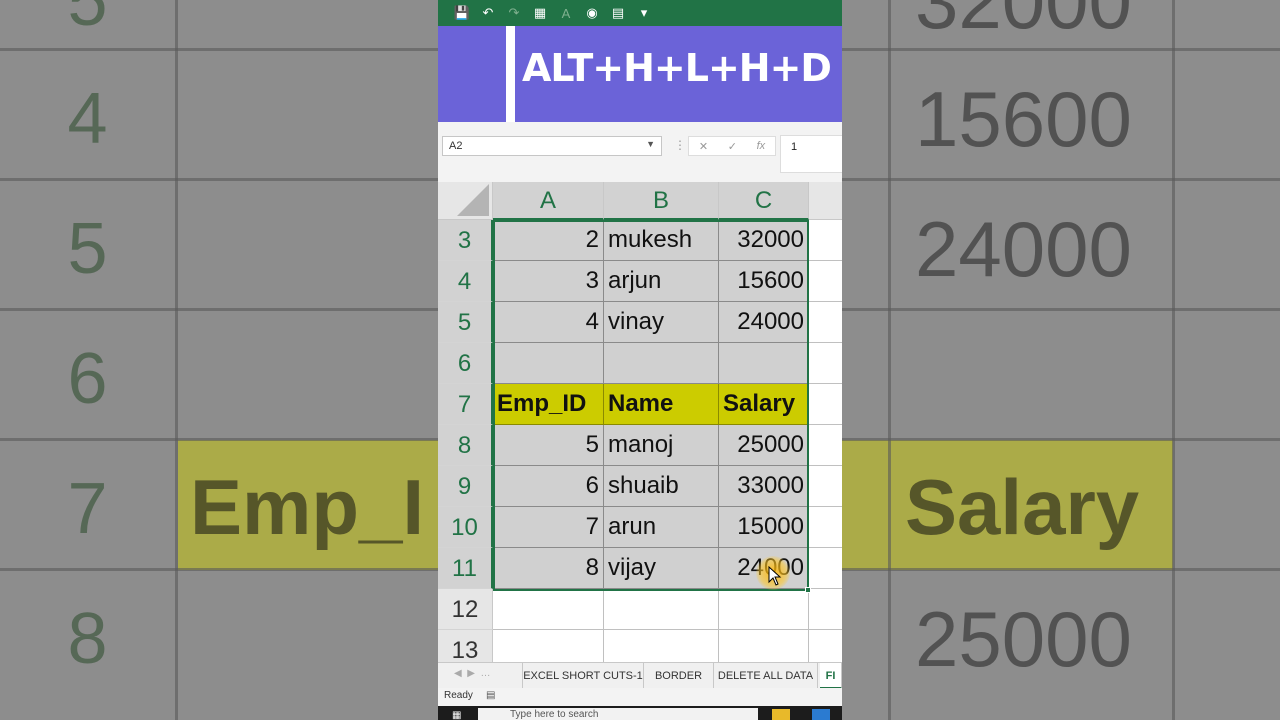  Describe the element at coordinates (781, 714) in the screenshot. I see `file-explorer-icon` at that location.